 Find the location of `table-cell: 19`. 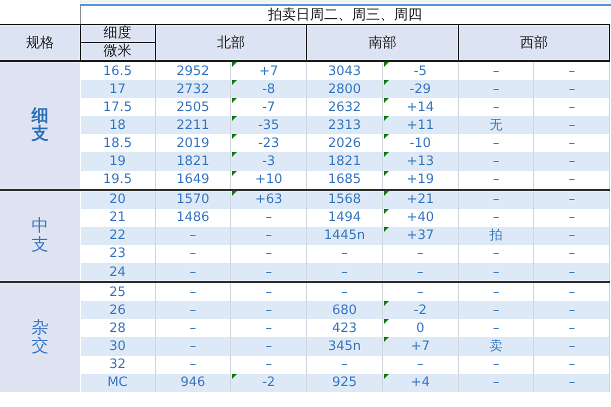

table-cell: 19 is located at coordinates (117, 161).